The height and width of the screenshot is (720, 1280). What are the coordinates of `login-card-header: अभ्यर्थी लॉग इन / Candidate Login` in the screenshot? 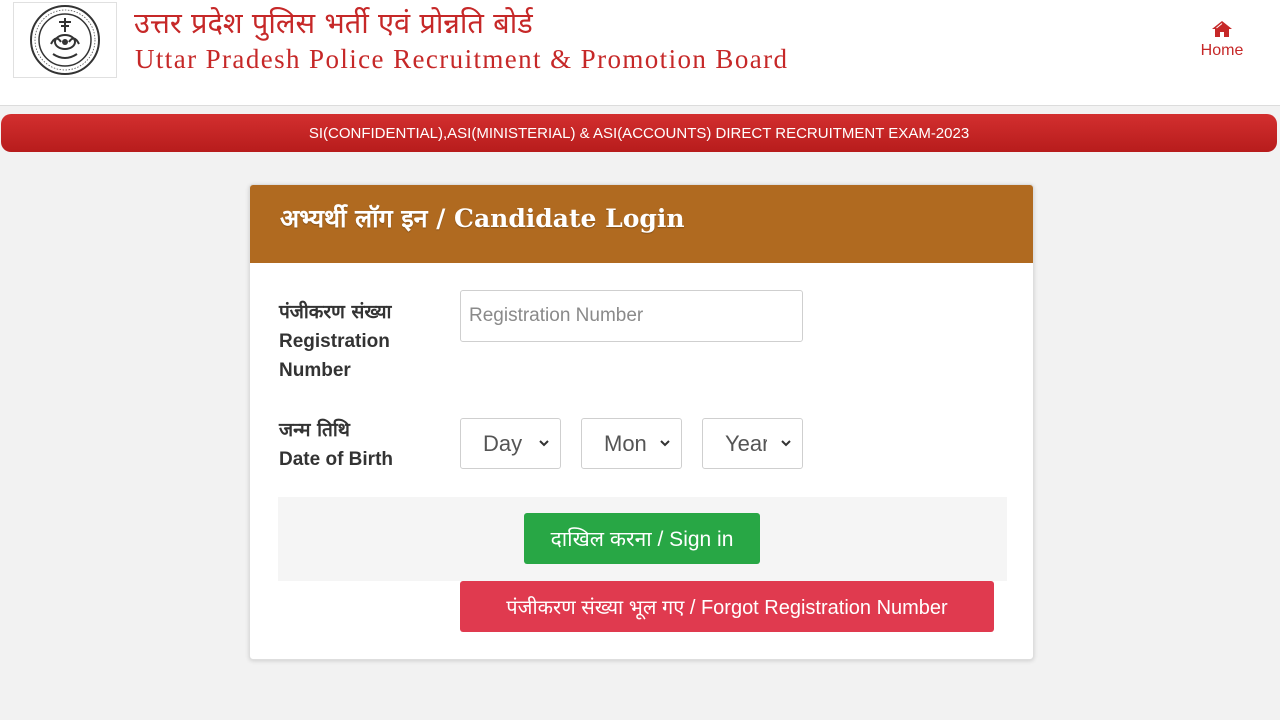 It's located at (641, 224).